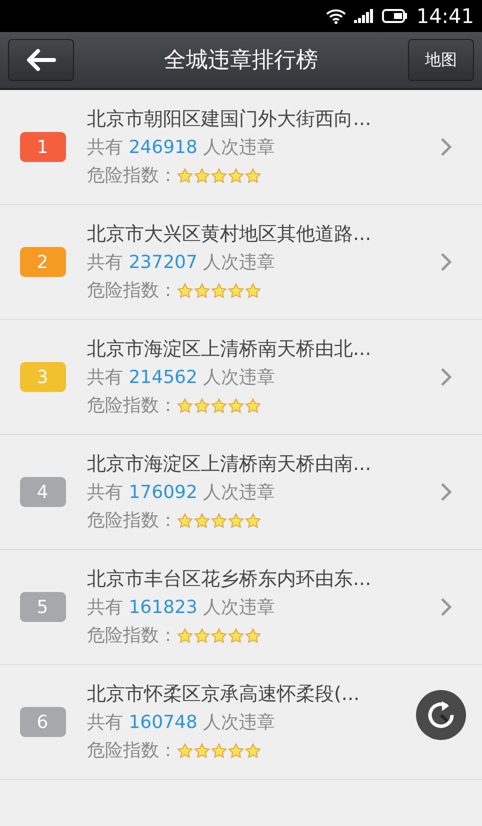 The image size is (482, 826). Describe the element at coordinates (43, 607) in the screenshot. I see `rank-badge: 5` at that location.